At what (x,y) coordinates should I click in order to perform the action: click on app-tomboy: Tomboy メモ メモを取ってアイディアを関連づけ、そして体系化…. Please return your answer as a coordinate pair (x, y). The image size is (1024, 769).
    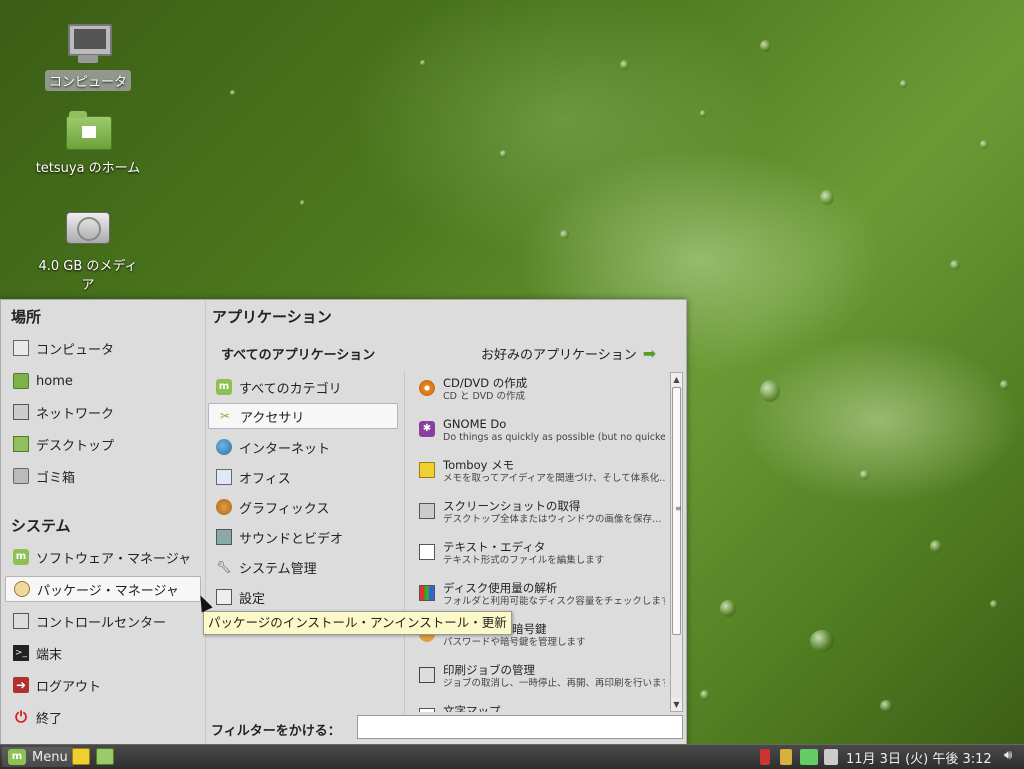
    Looking at the image, I should click on (544, 477).